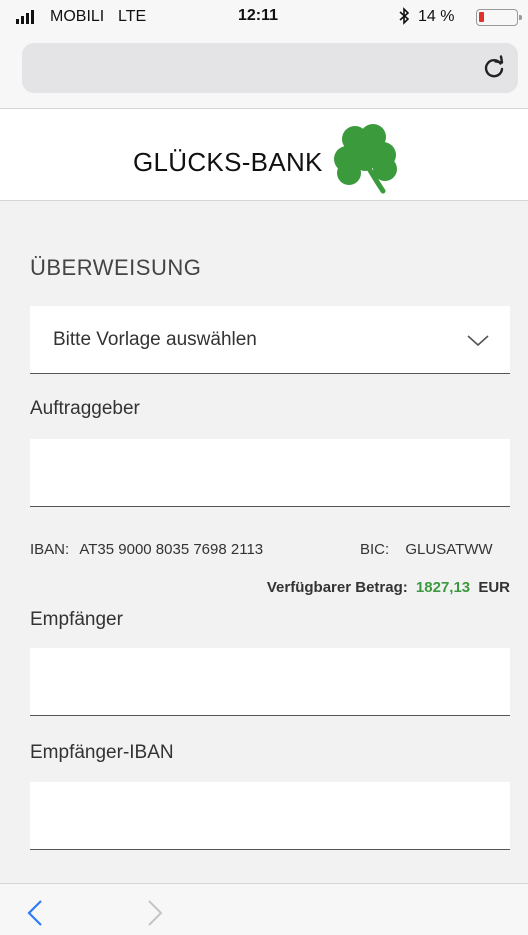  What do you see at coordinates (337, 587) in the screenshot?
I see `available-label: Verfügbarer Betrag:` at bounding box center [337, 587].